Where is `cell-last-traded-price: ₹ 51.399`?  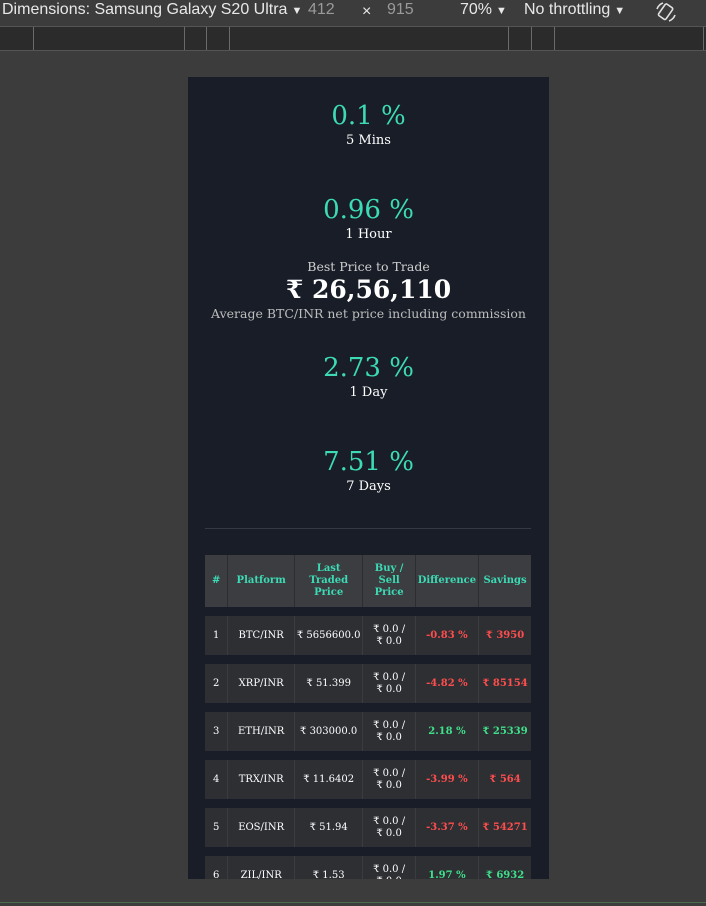 cell-last-traded-price: ₹ 51.399 is located at coordinates (329, 683).